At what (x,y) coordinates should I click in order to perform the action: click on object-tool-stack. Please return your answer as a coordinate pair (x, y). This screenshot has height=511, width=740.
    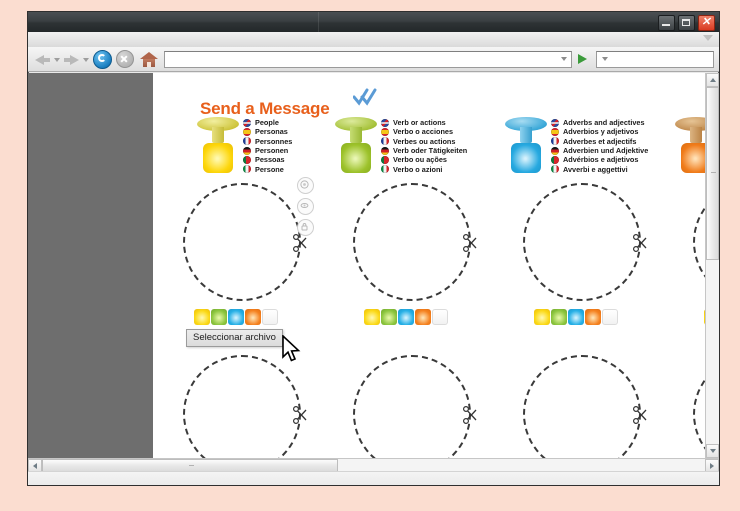
    Looking at the image, I should click on (305, 208).